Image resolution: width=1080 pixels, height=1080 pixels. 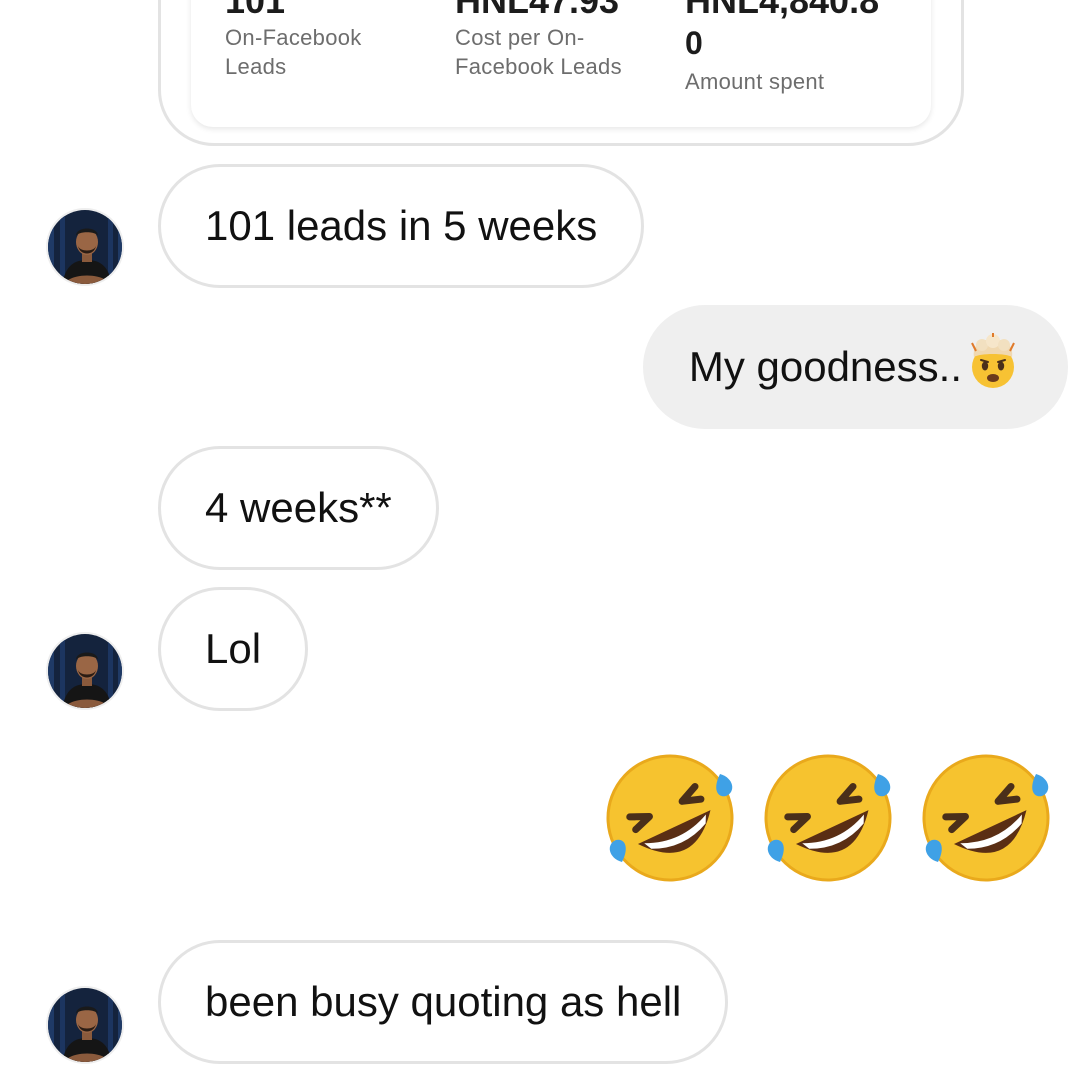 I want to click on outgoing-emoji-message, so click(x=828, y=818).